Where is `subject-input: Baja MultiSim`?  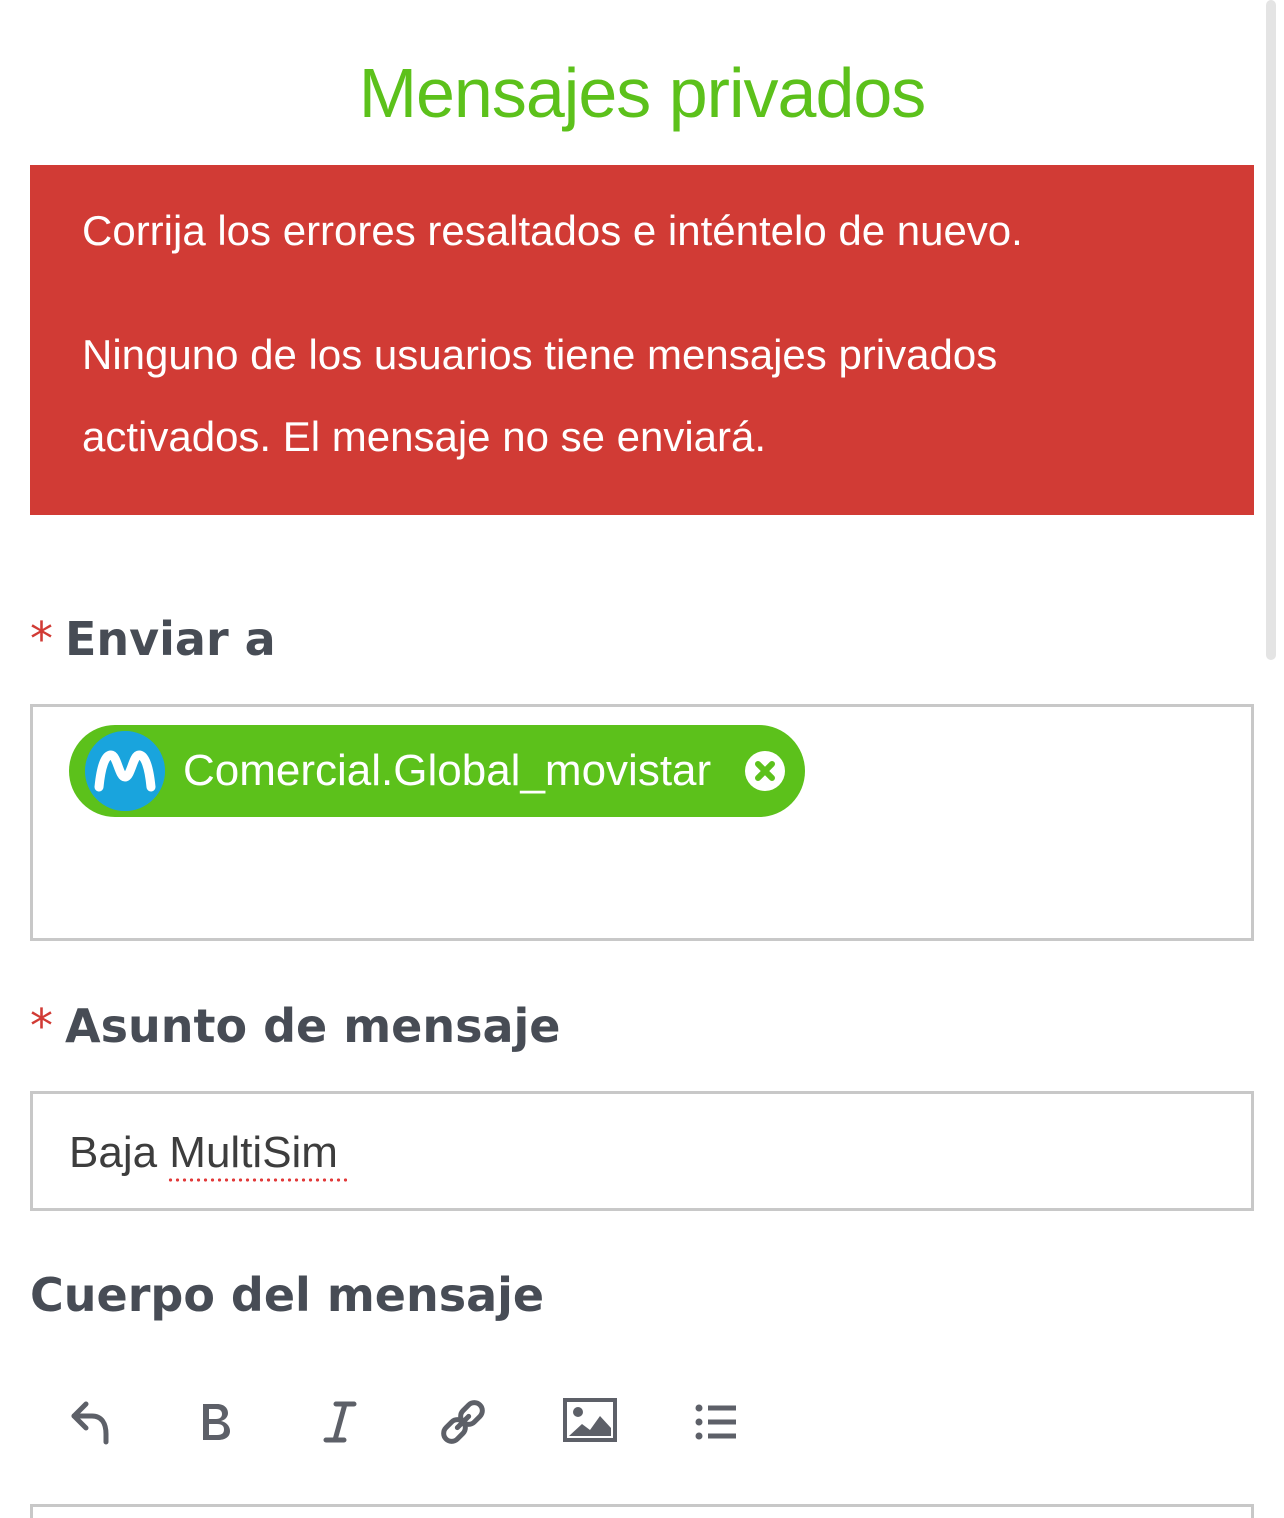
subject-input: Baja MultiSim is located at coordinates (642, 1151).